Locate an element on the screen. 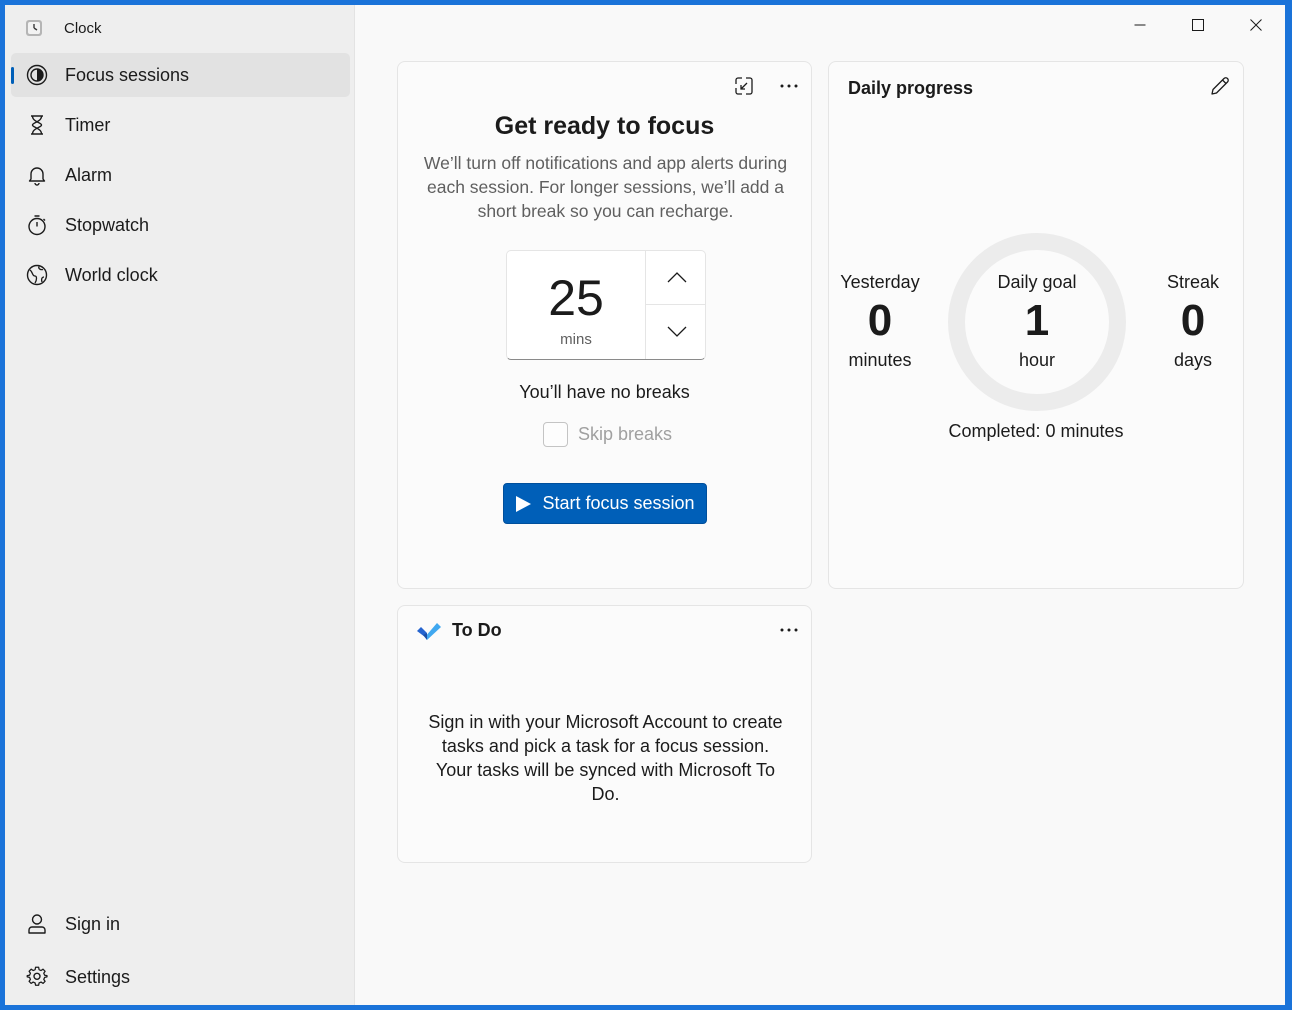 The height and width of the screenshot is (1010, 1292). decrease-minutes-button is located at coordinates (675, 331).